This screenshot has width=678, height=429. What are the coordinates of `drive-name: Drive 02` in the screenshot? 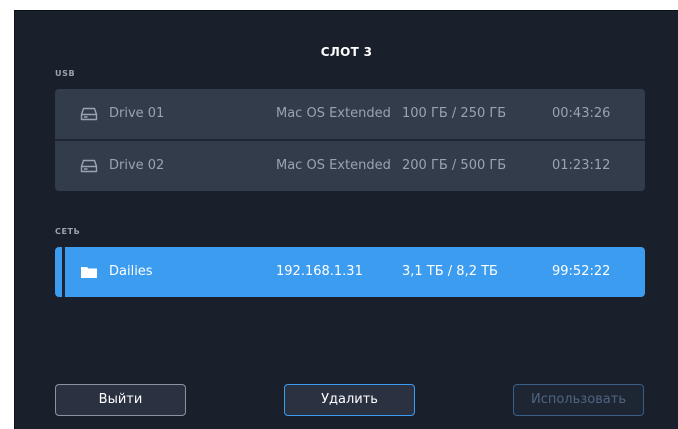 It's located at (137, 165).